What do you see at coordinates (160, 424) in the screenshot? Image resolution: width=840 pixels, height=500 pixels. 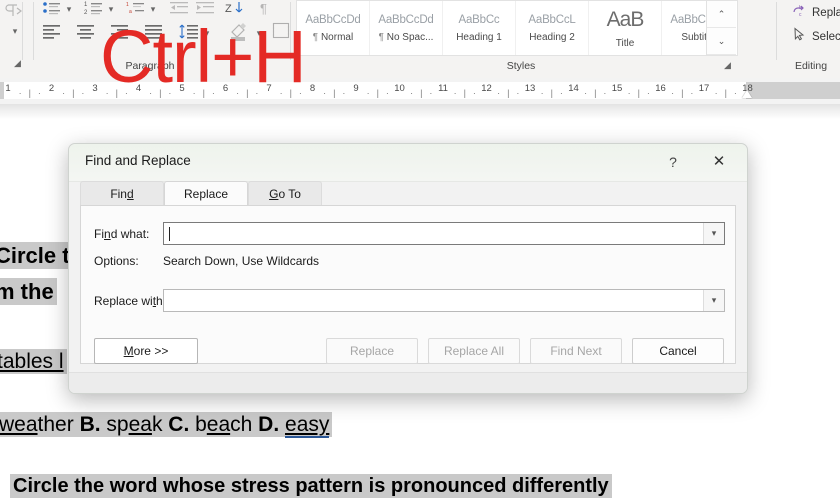 I see `document-text-segment: k` at bounding box center [160, 424].